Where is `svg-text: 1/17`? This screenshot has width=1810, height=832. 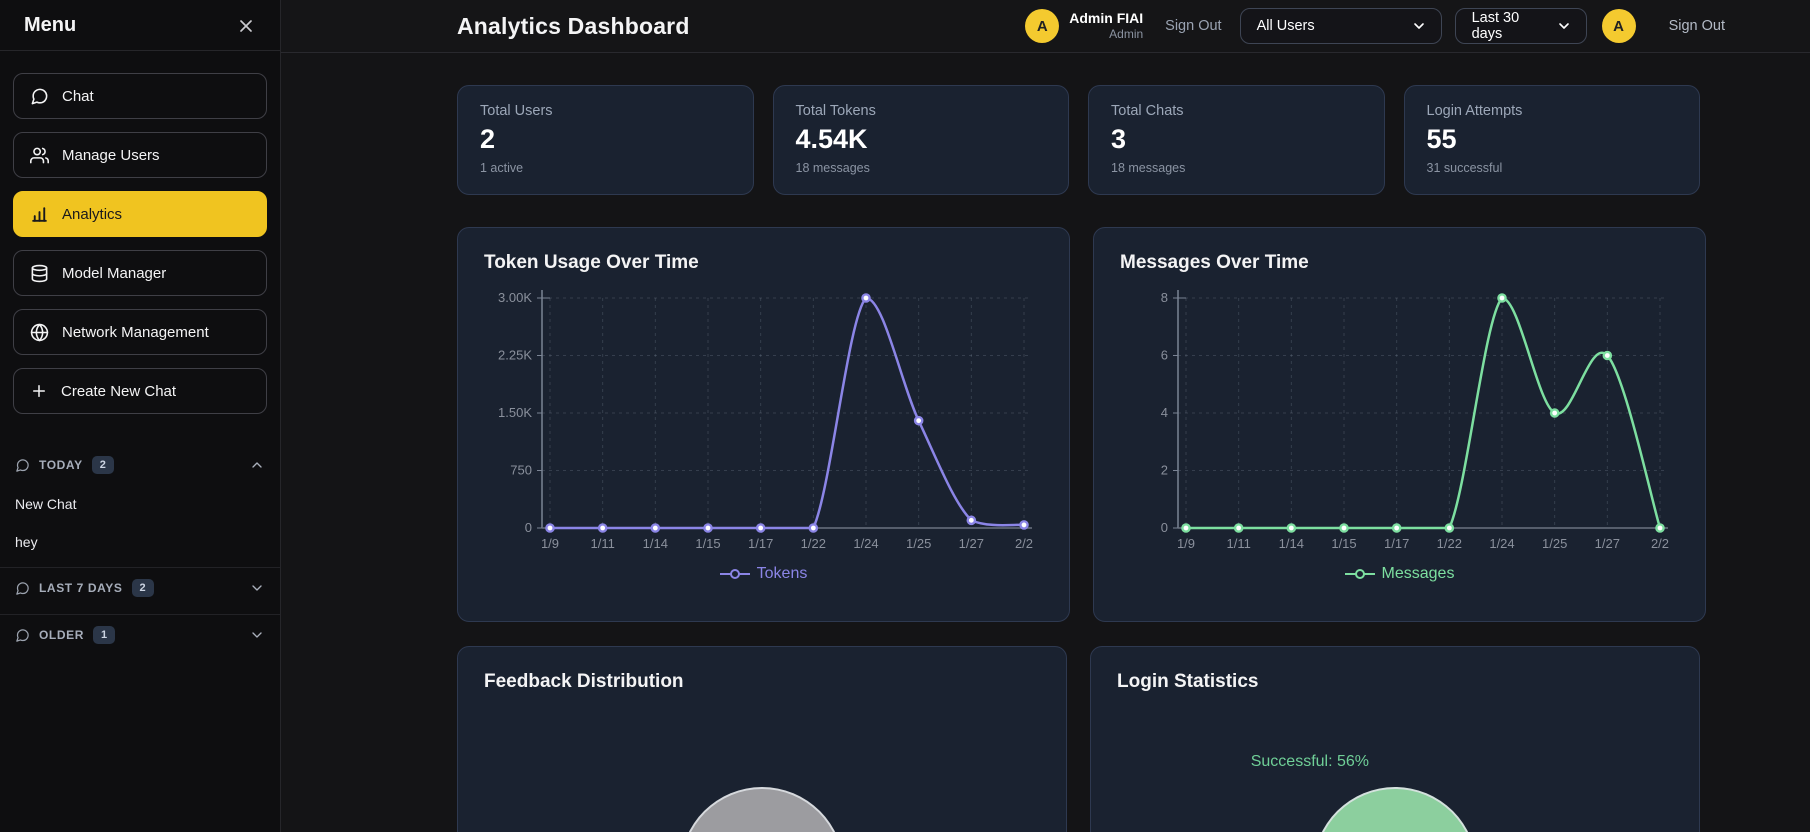 svg-text: 1/17 is located at coordinates (1396, 543).